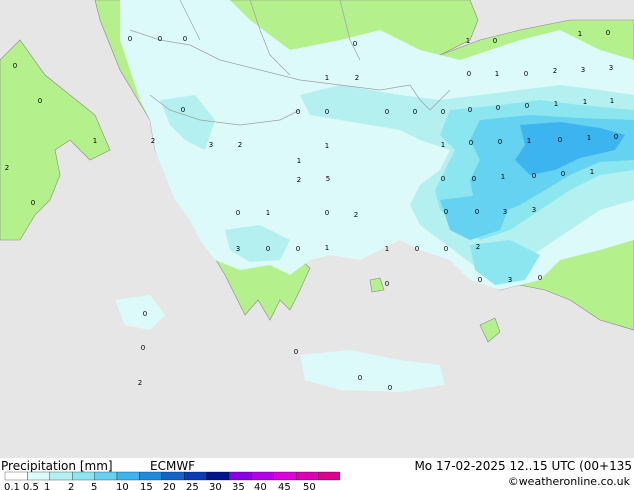 Image resolution: width=634 pixels, height=490 pixels. Describe the element at coordinates (284, 486) in the screenshot. I see `legend-tick-label: 45` at that location.